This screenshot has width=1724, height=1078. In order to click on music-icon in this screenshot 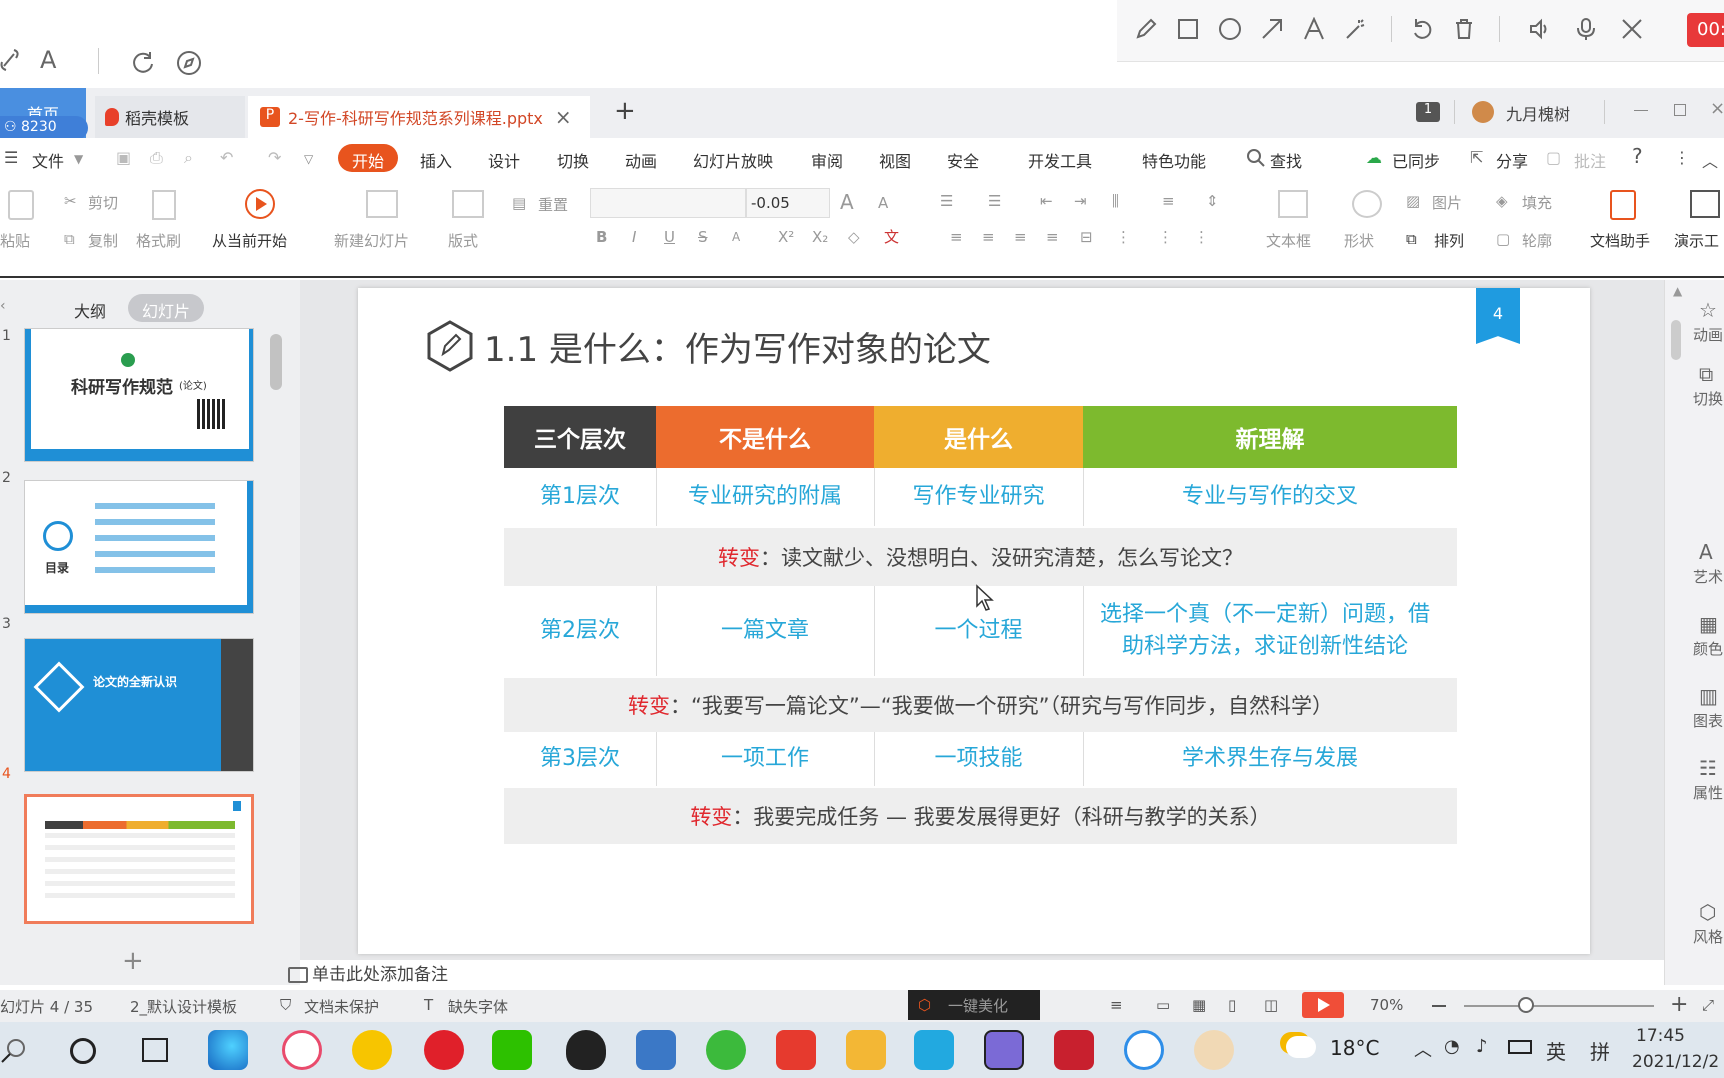, I will do `click(372, 1050)`.